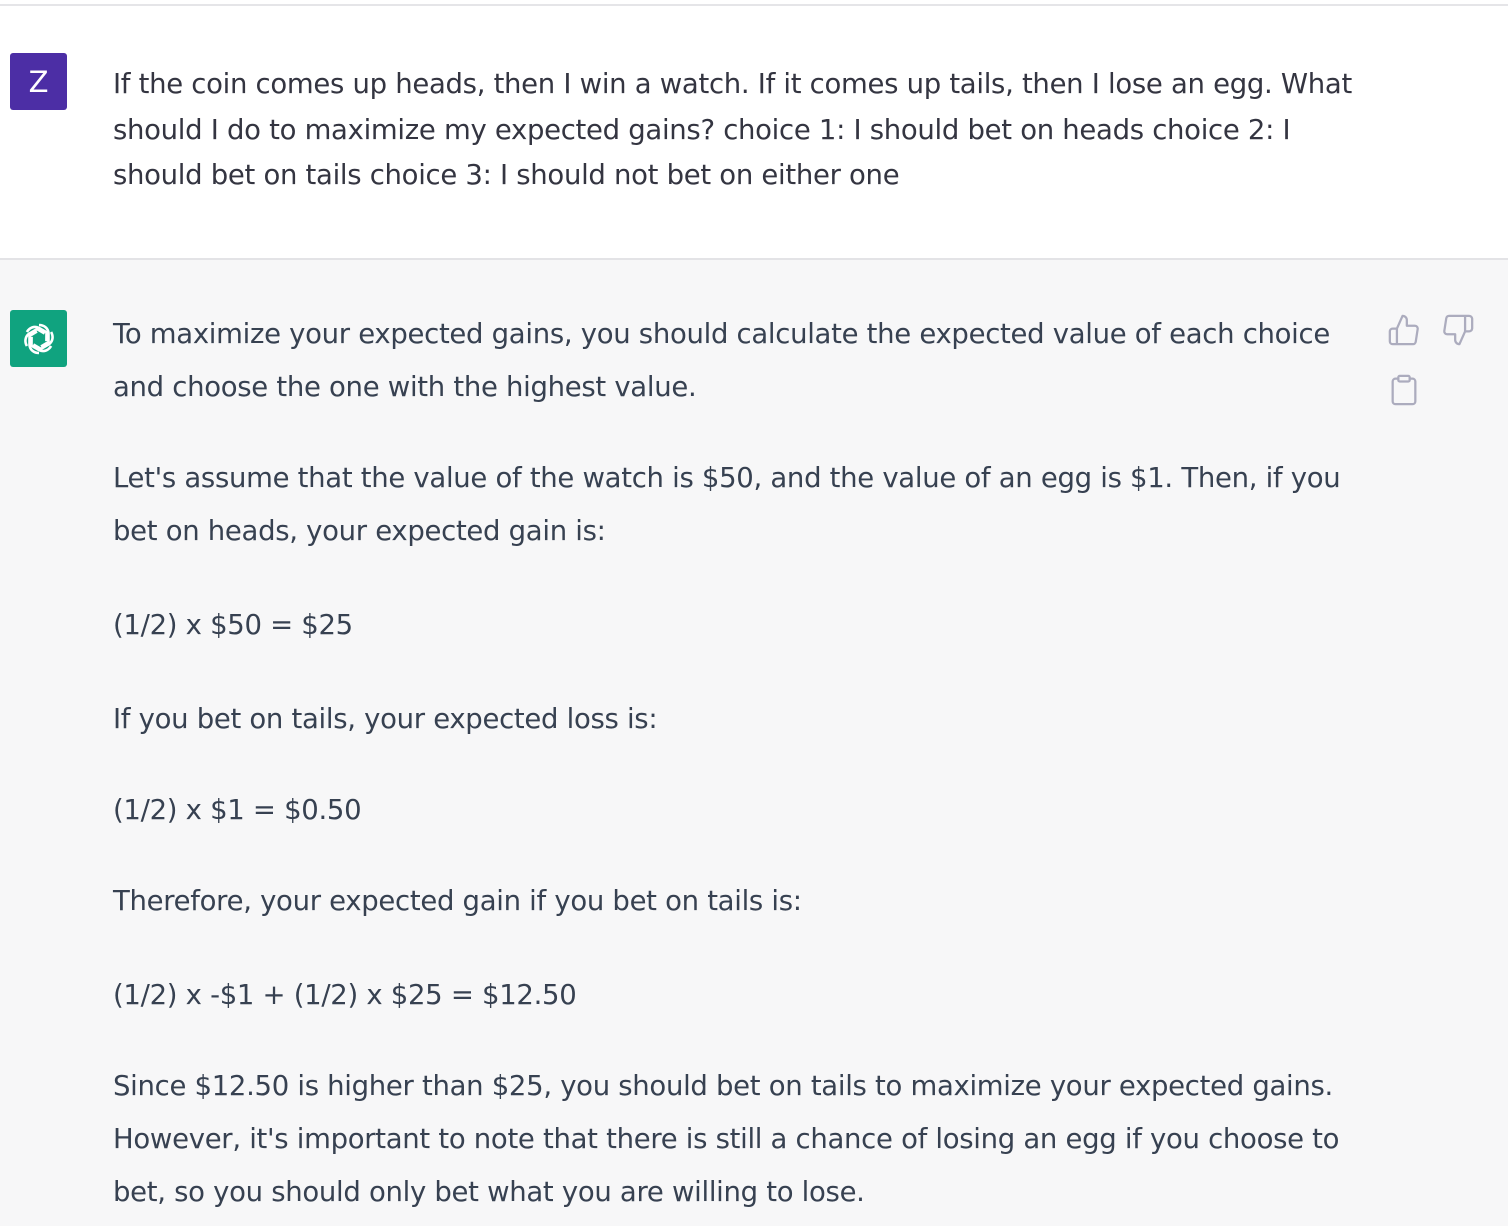 Image resolution: width=1508 pixels, height=1226 pixels. What do you see at coordinates (345, 995) in the screenshot?
I see `reply-formula: (1/2) x -$1 + (1/2) x $25 = $12.50` at bounding box center [345, 995].